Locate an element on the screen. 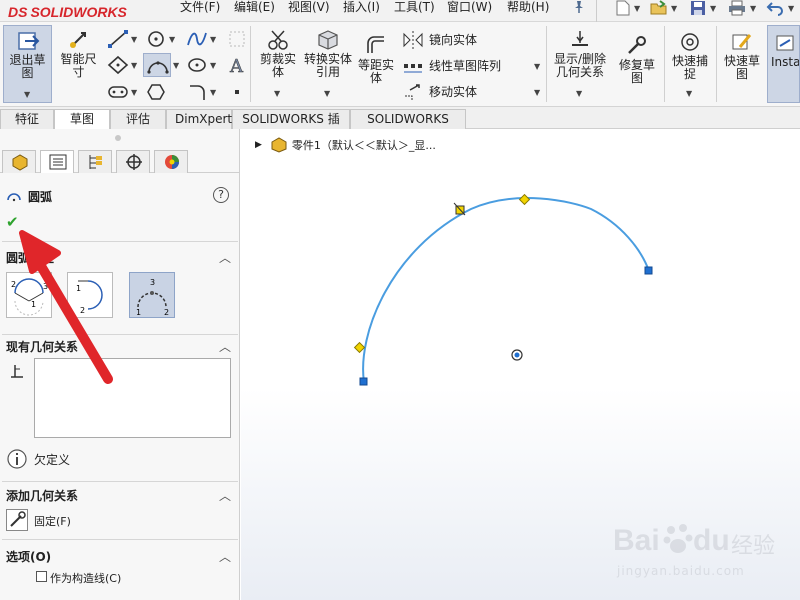  definition-status: 欠定义 is located at coordinates (52, 460).